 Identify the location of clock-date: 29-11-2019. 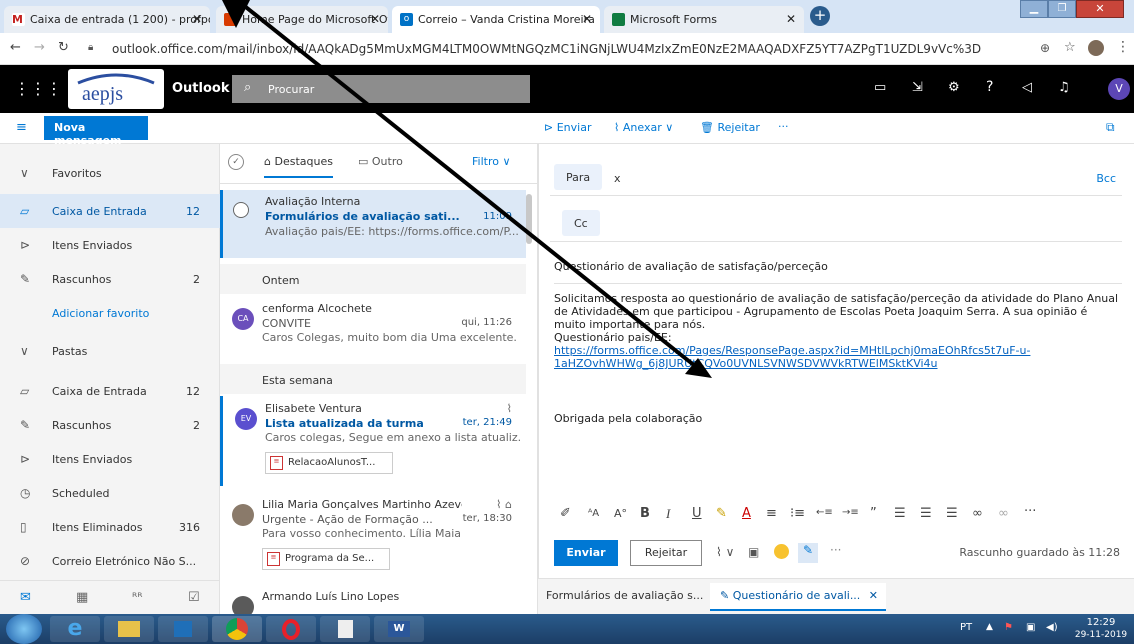
(1101, 635).